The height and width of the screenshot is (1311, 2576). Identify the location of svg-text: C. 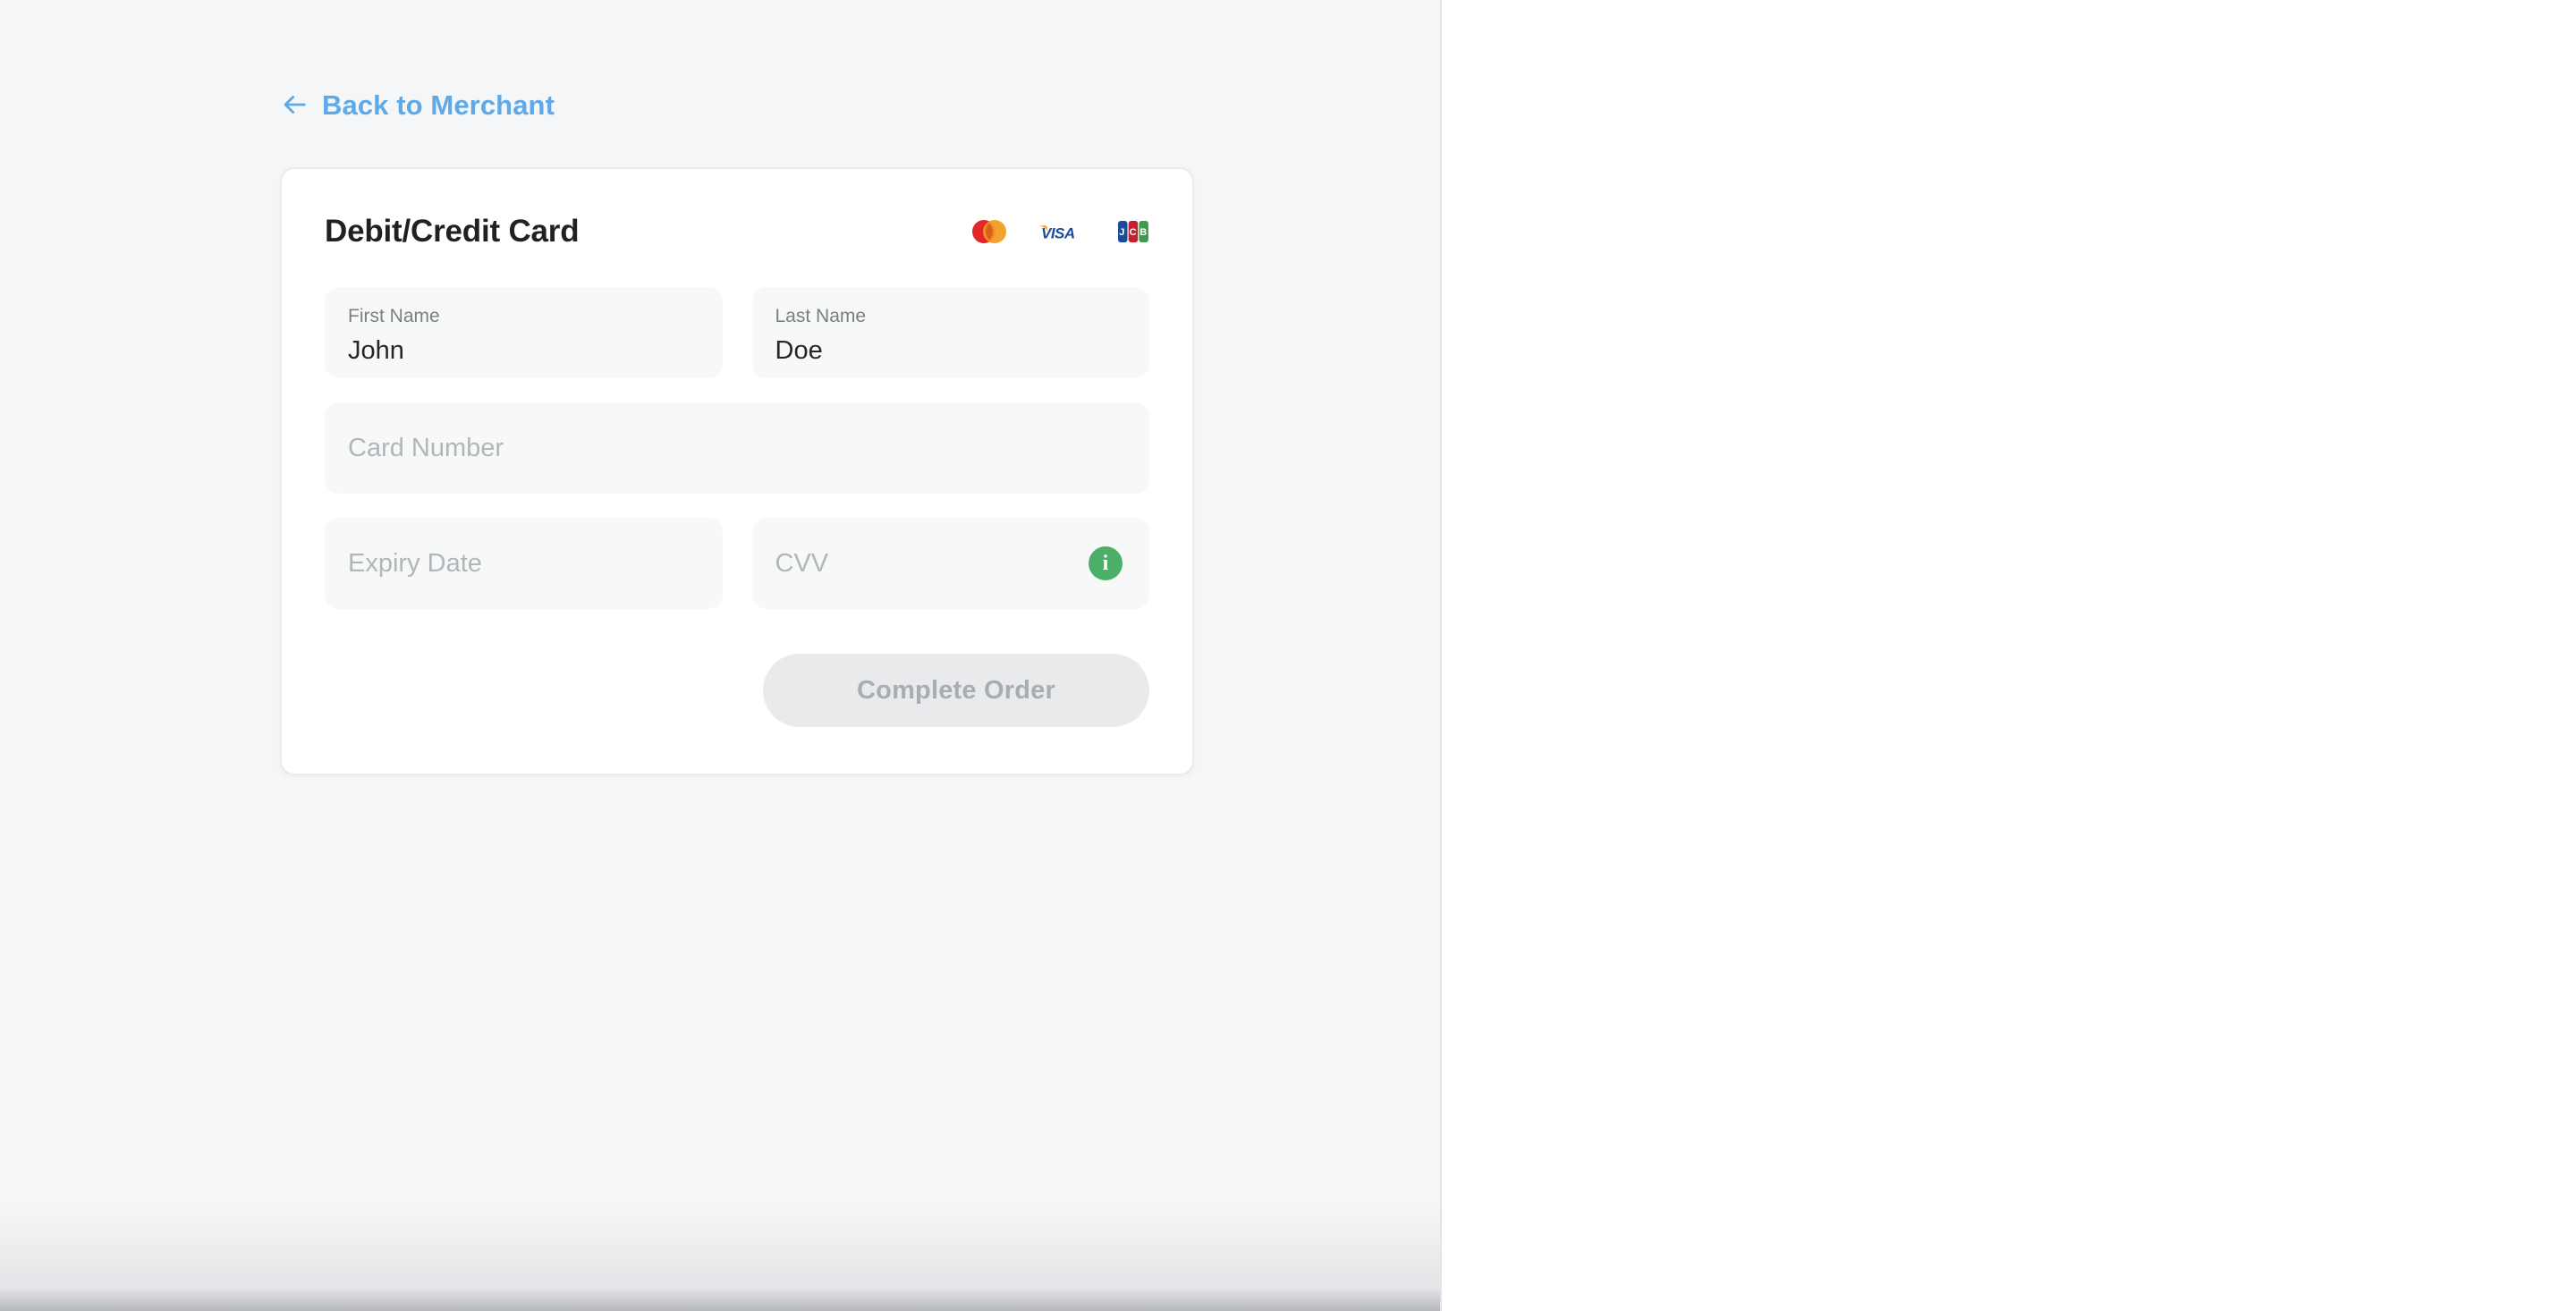
(1133, 232).